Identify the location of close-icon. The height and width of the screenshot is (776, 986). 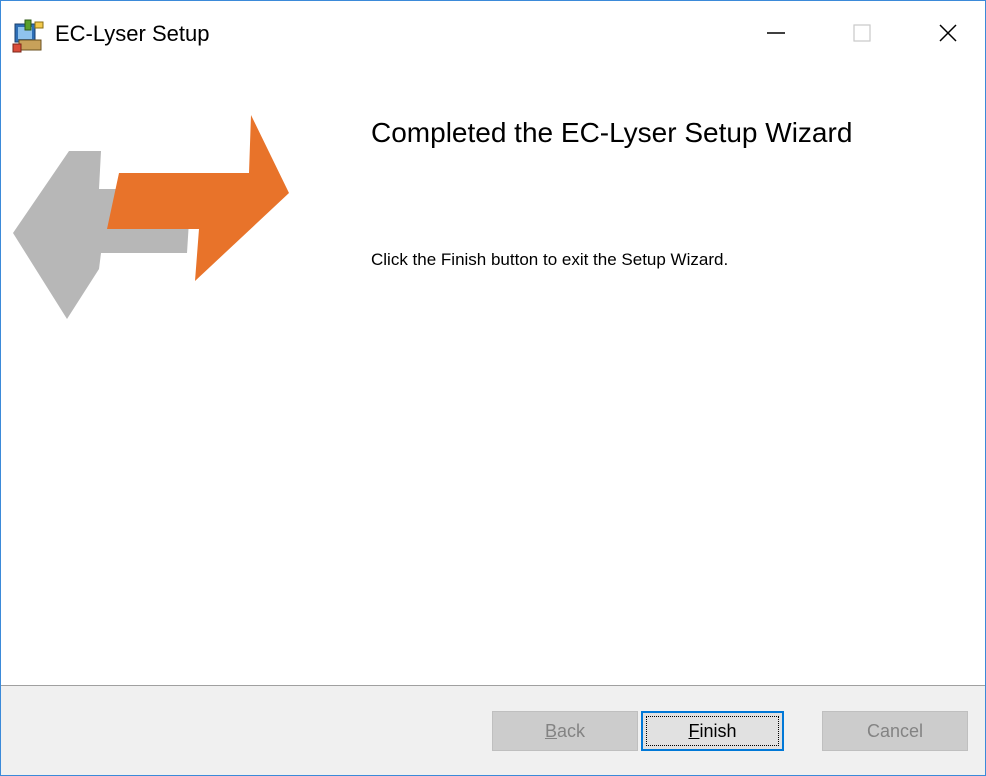
(948, 35).